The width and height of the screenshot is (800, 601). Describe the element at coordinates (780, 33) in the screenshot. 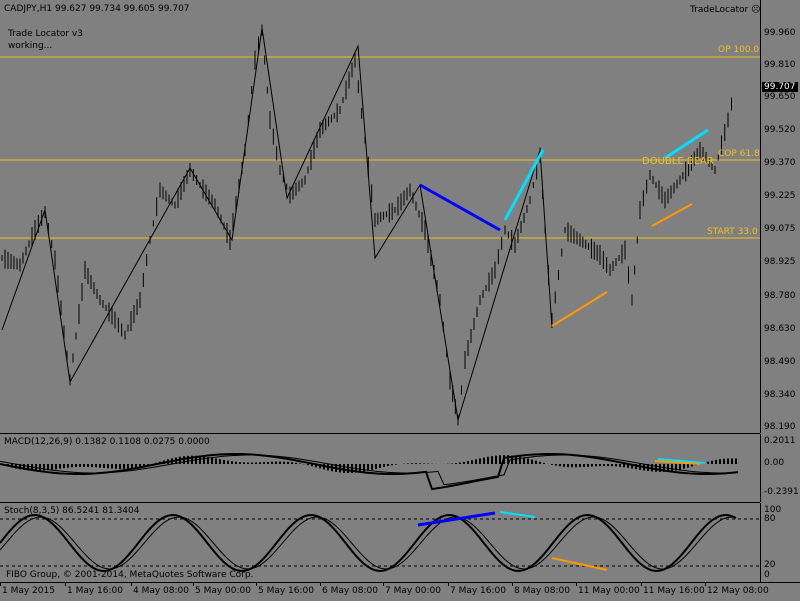

I see `price-tick: 99.960` at that location.